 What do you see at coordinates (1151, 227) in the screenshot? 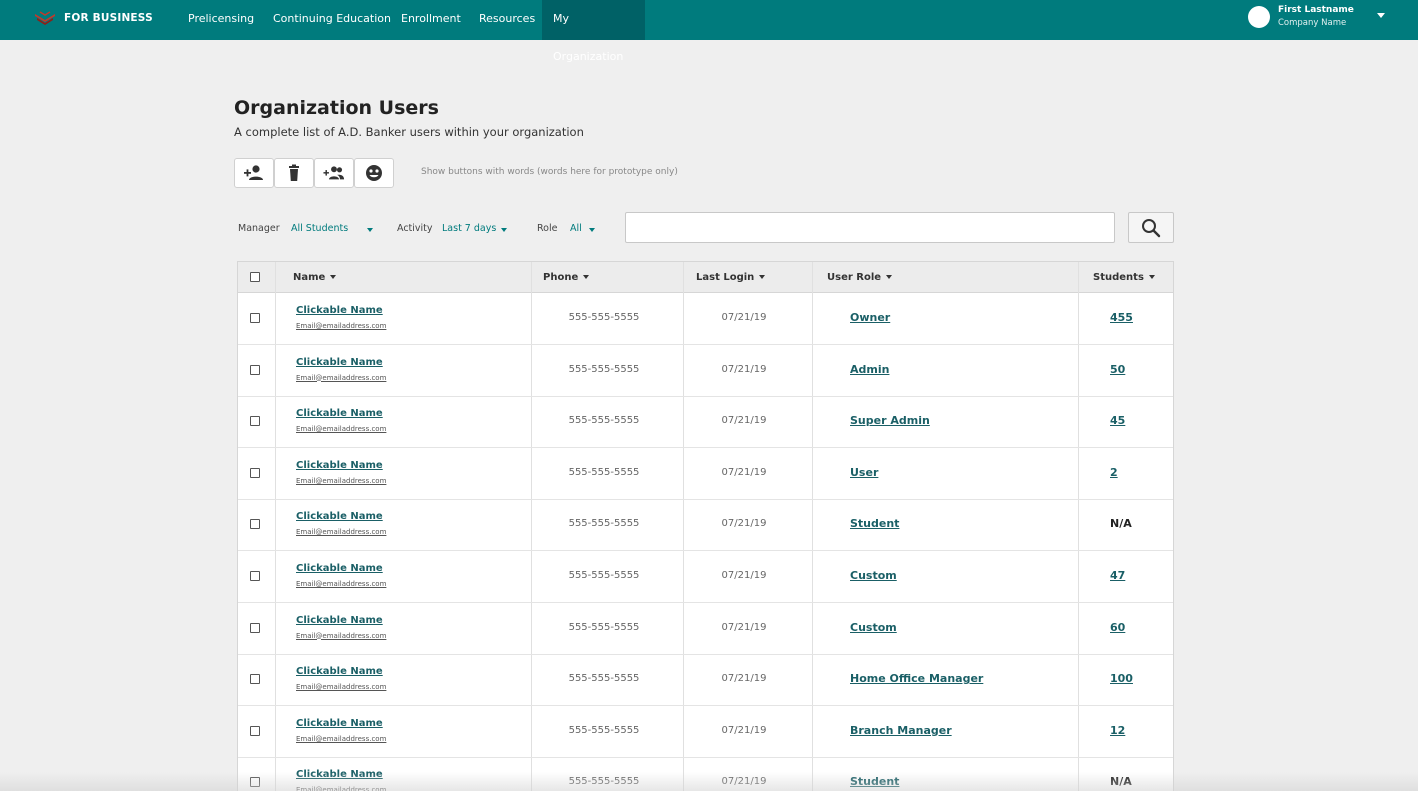
I see `search-button` at bounding box center [1151, 227].